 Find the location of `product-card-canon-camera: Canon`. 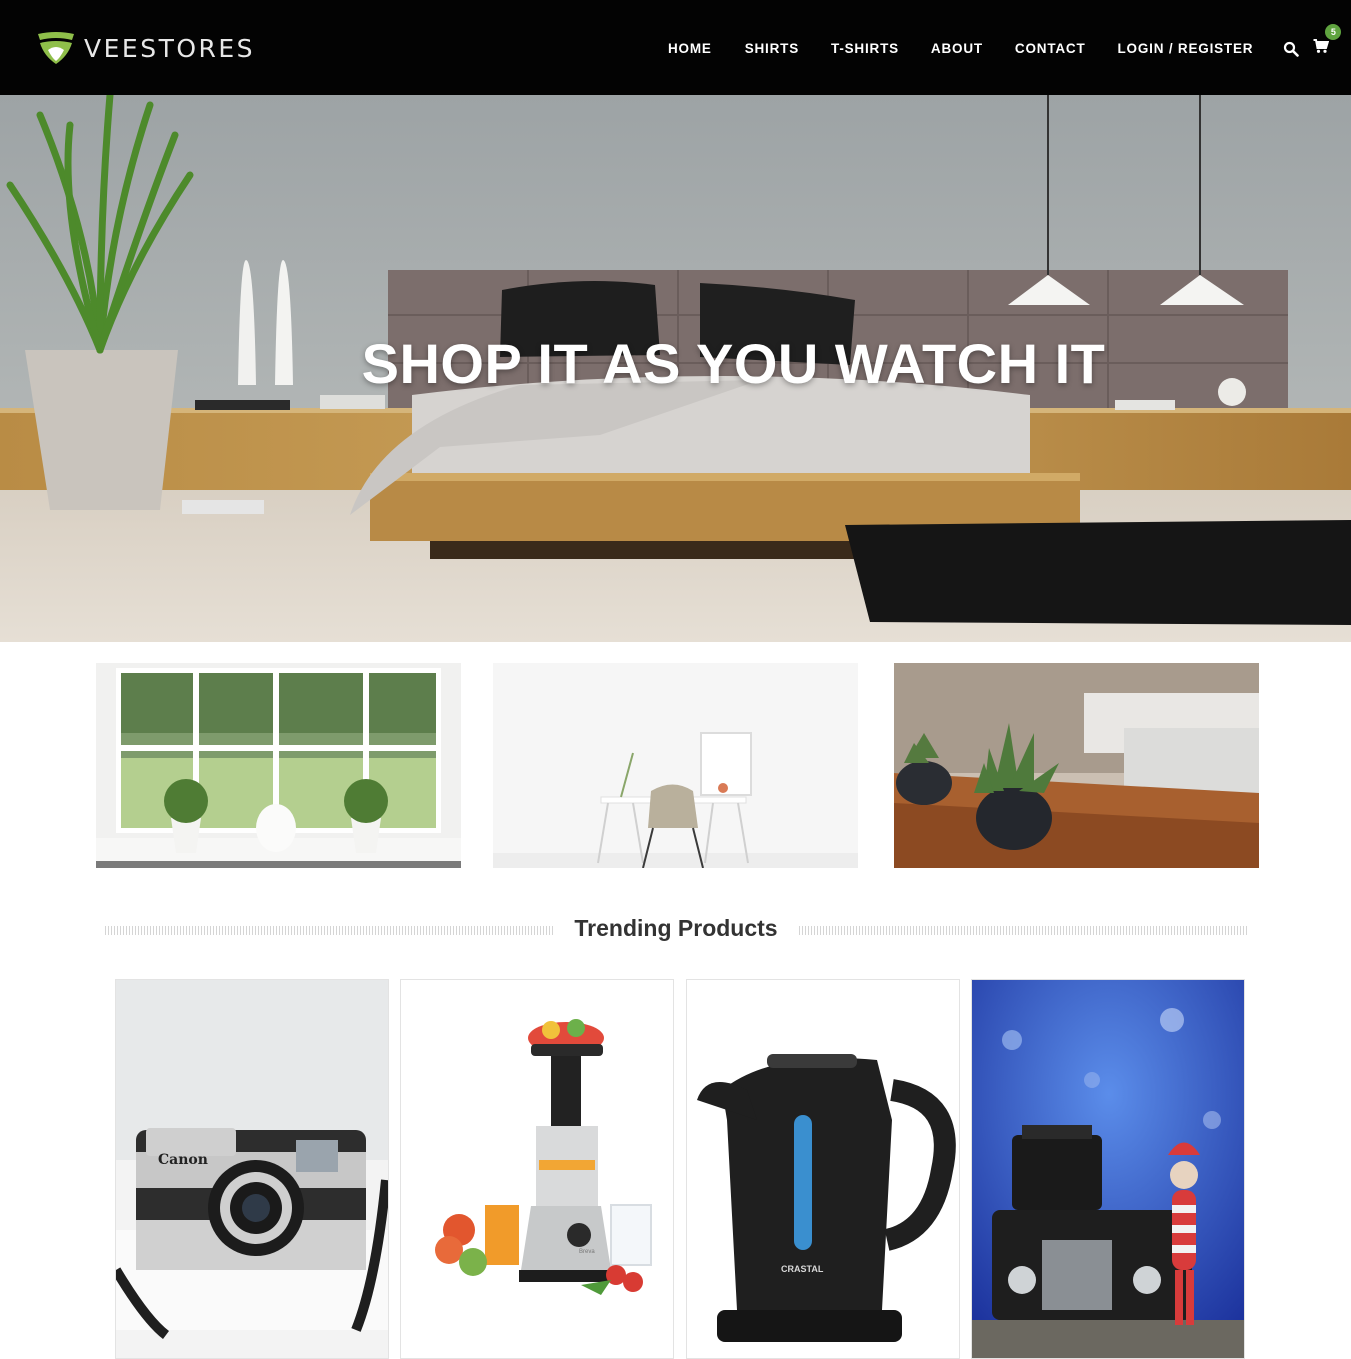

product-card-canon-camera: Canon is located at coordinates (252, 1169).